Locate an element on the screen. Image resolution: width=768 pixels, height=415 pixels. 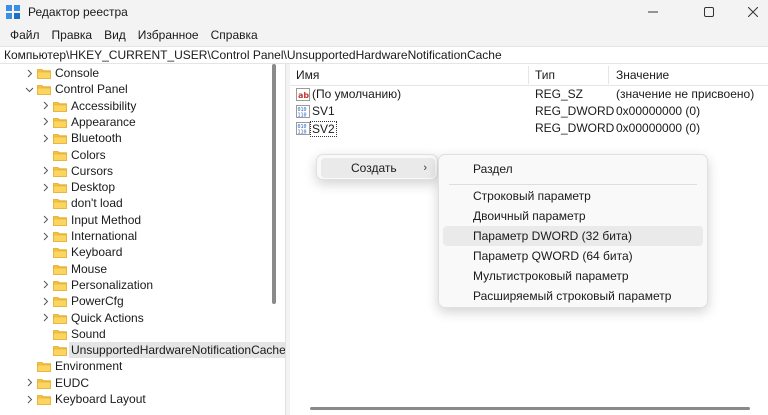
tree-item: EUDC is located at coordinates (142, 383).